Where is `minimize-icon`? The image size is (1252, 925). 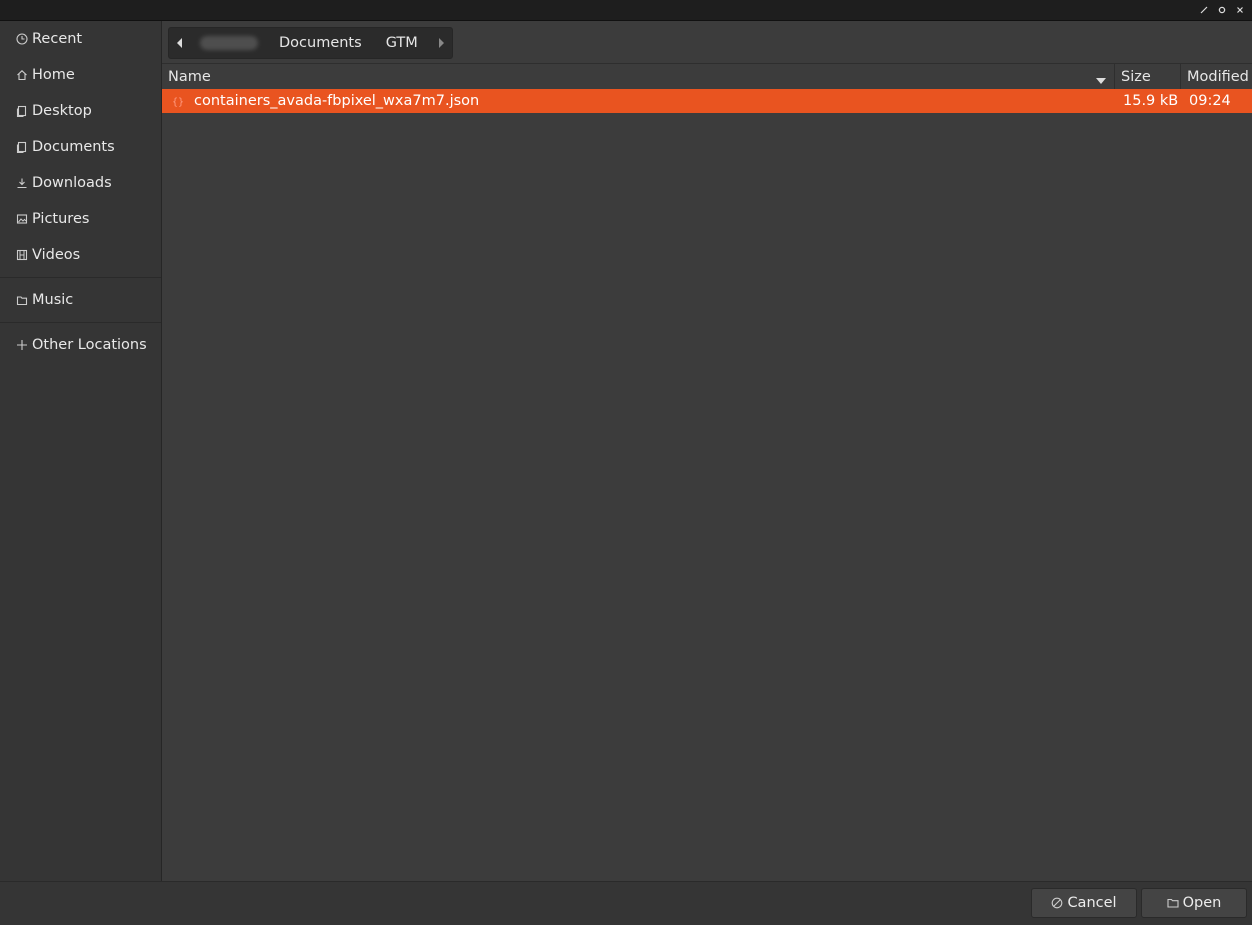 minimize-icon is located at coordinates (1204, 10).